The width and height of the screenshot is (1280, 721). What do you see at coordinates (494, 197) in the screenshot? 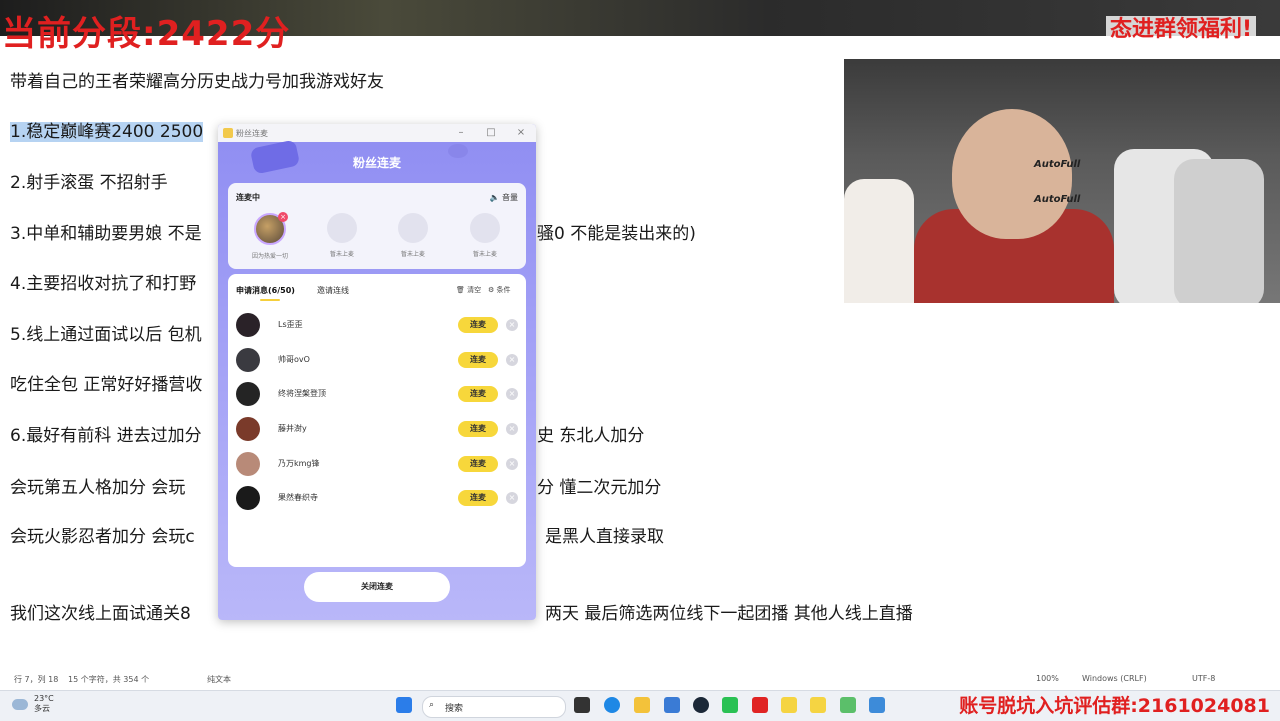
I see `speaker-icon: 🔈` at bounding box center [494, 197].